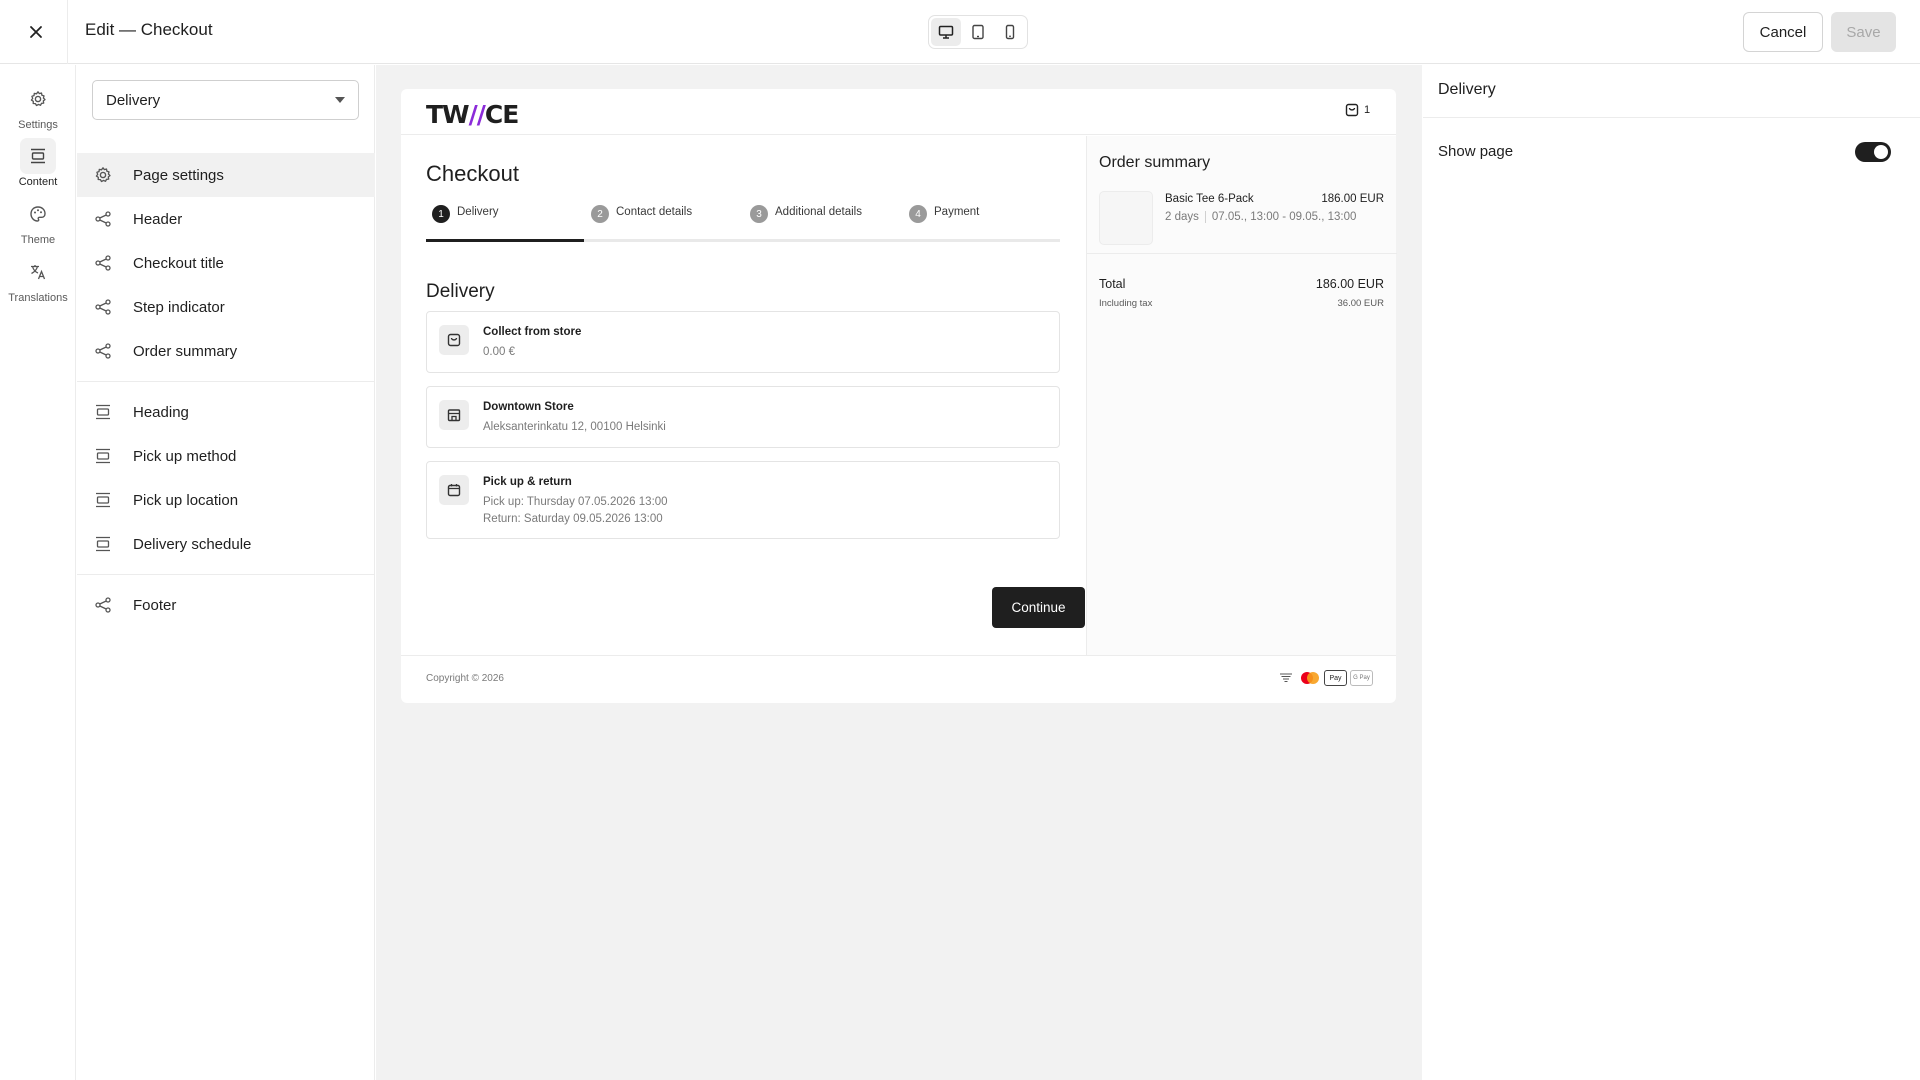  What do you see at coordinates (600, 214) in the screenshot?
I see `step-number: 2` at bounding box center [600, 214].